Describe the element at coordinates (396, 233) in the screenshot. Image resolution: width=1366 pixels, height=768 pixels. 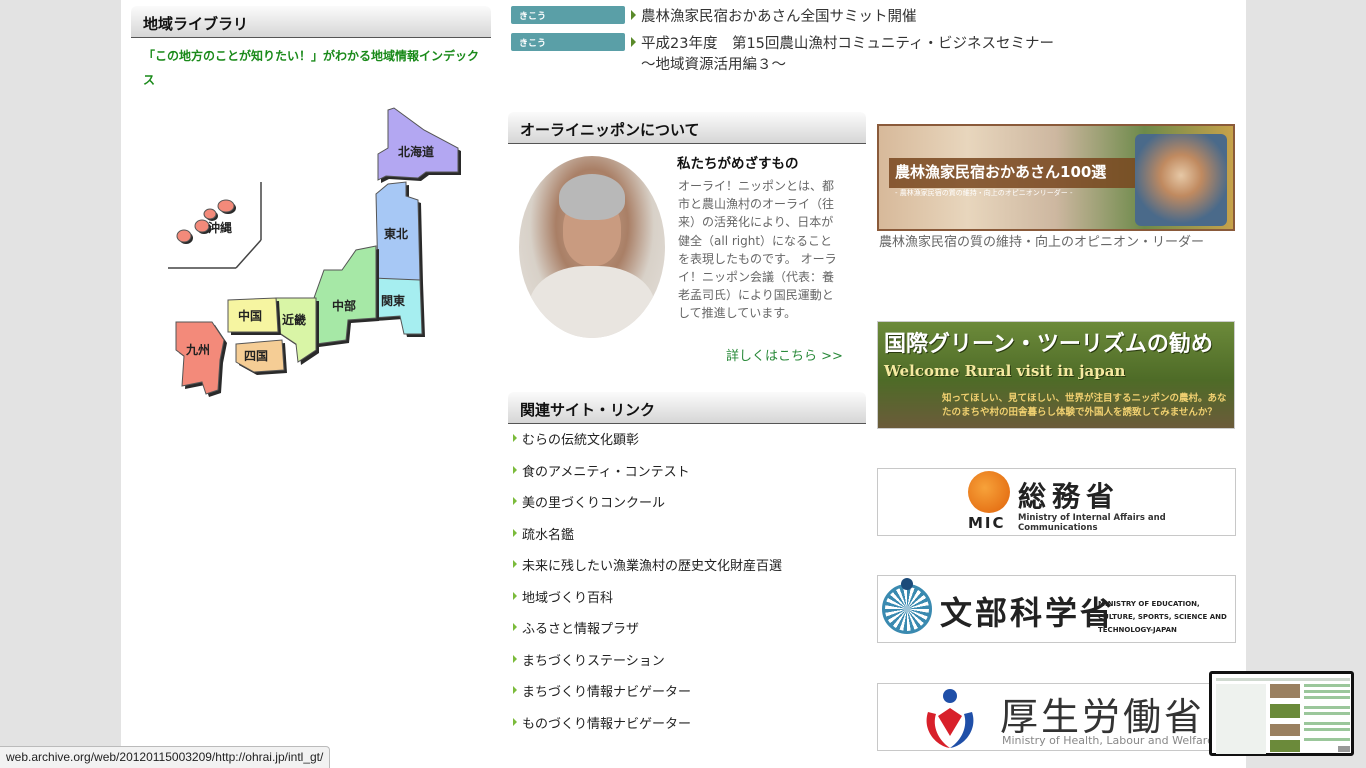
I see `region-label: 東北` at that location.